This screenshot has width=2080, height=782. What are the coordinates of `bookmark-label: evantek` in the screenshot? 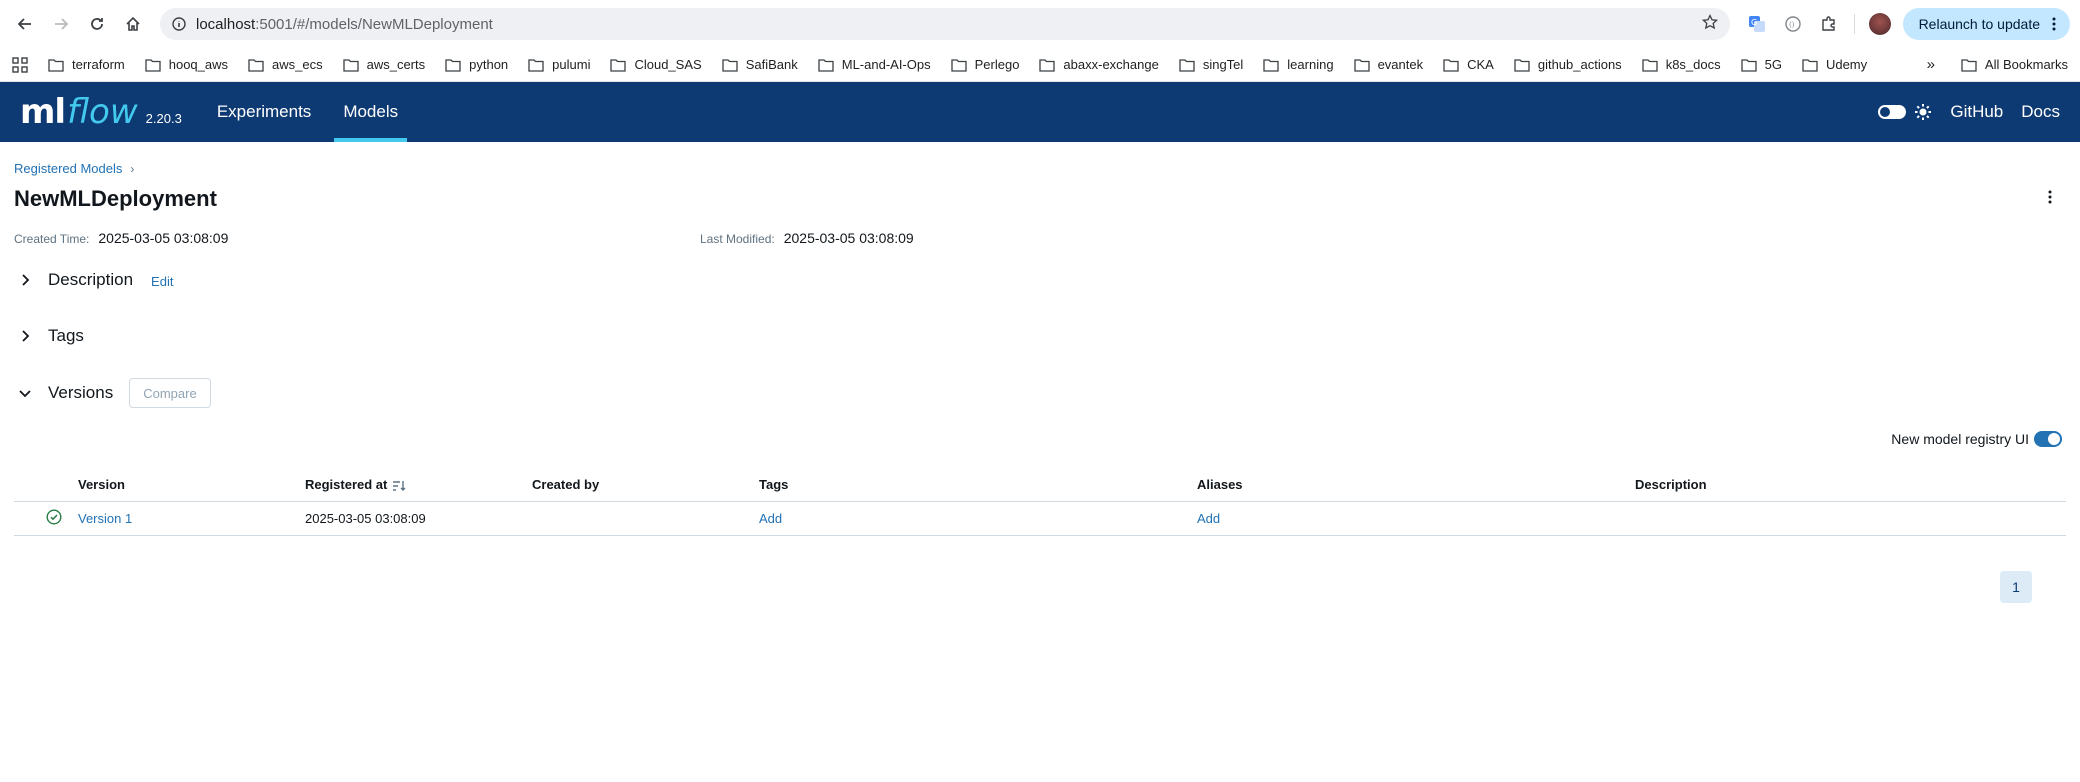 It's located at (1400, 64).